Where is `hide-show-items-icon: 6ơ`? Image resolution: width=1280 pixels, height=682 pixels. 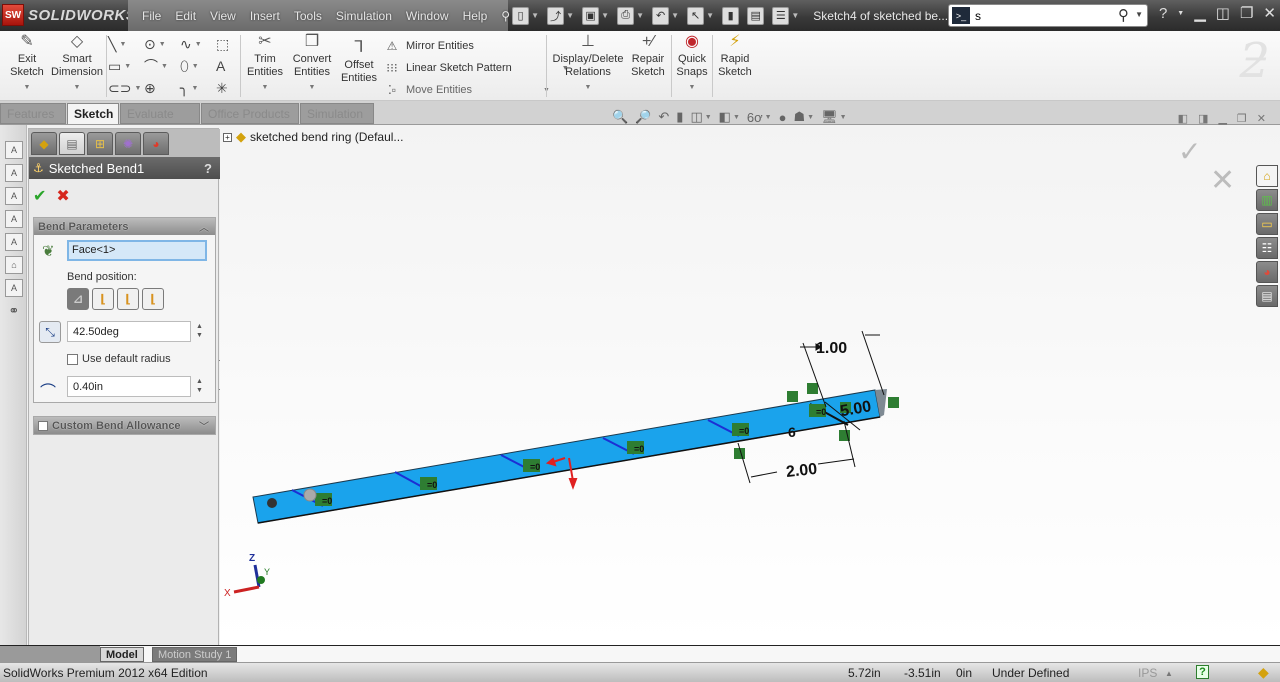 hide-show-items-icon: 6ơ is located at coordinates (755, 117).